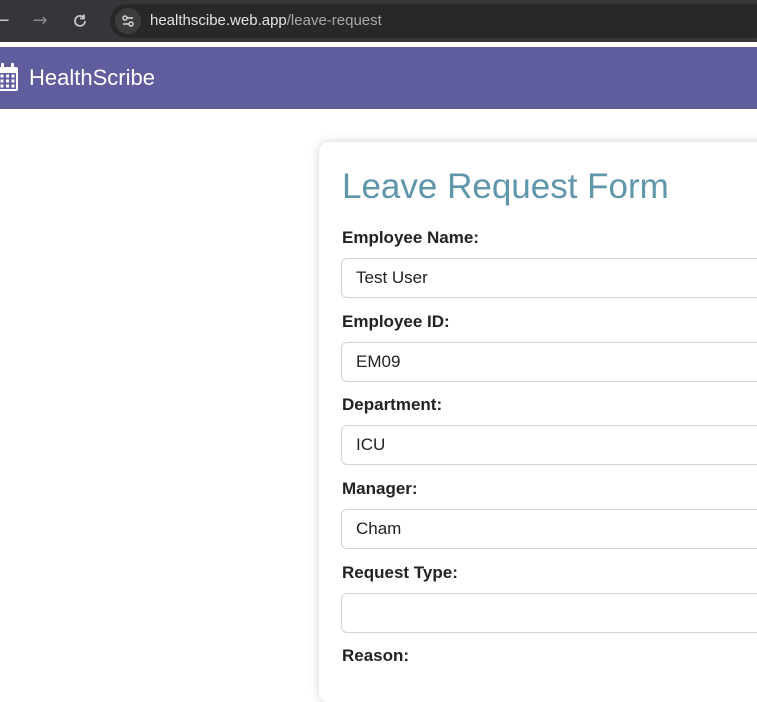 The height and width of the screenshot is (702, 757). Describe the element at coordinates (549, 445) in the screenshot. I see `department-input` at that location.